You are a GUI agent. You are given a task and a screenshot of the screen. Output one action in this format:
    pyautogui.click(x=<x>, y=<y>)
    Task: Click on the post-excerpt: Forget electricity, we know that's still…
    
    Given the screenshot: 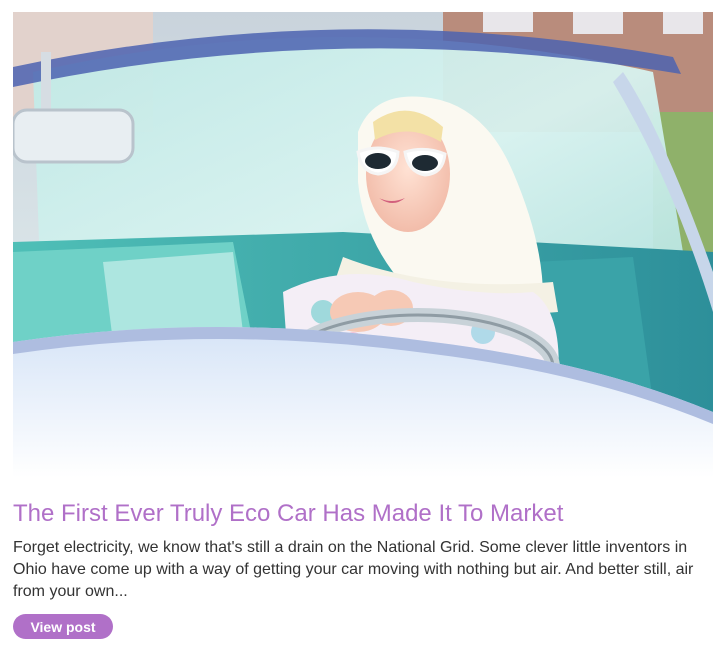 What is the action you would take?
    pyautogui.click(x=353, y=569)
    